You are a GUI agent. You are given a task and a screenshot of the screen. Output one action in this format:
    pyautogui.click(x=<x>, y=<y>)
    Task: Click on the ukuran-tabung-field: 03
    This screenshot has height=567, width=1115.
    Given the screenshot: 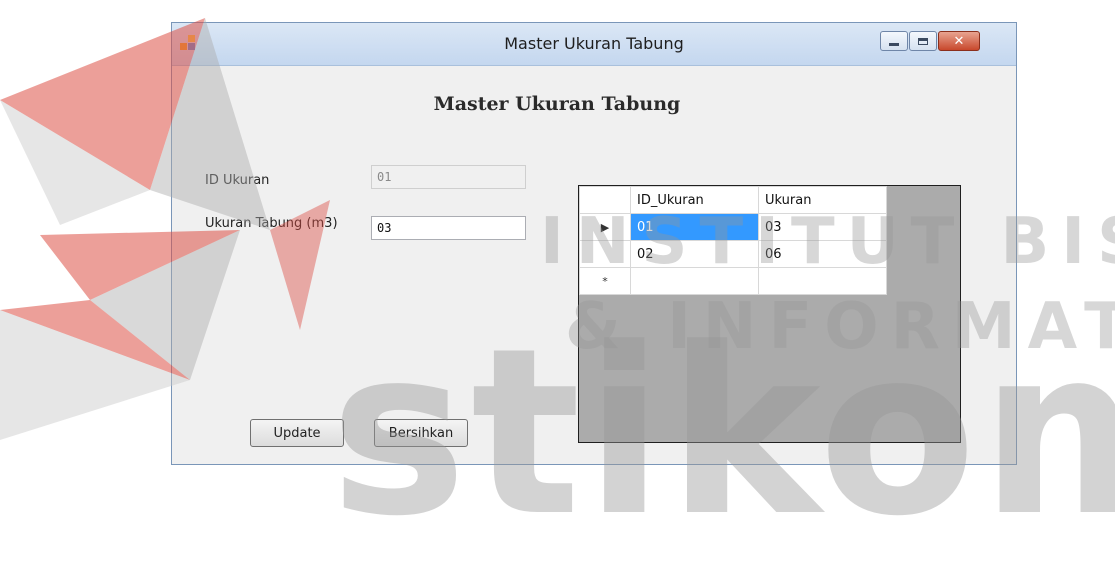 What is the action you would take?
    pyautogui.click(x=448, y=228)
    